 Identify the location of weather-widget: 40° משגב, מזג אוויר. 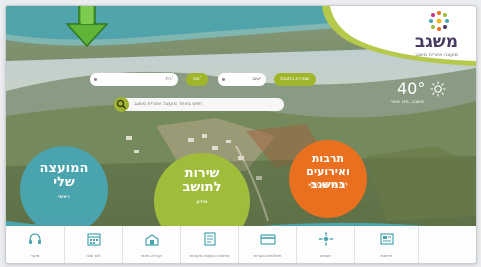
(426, 98).